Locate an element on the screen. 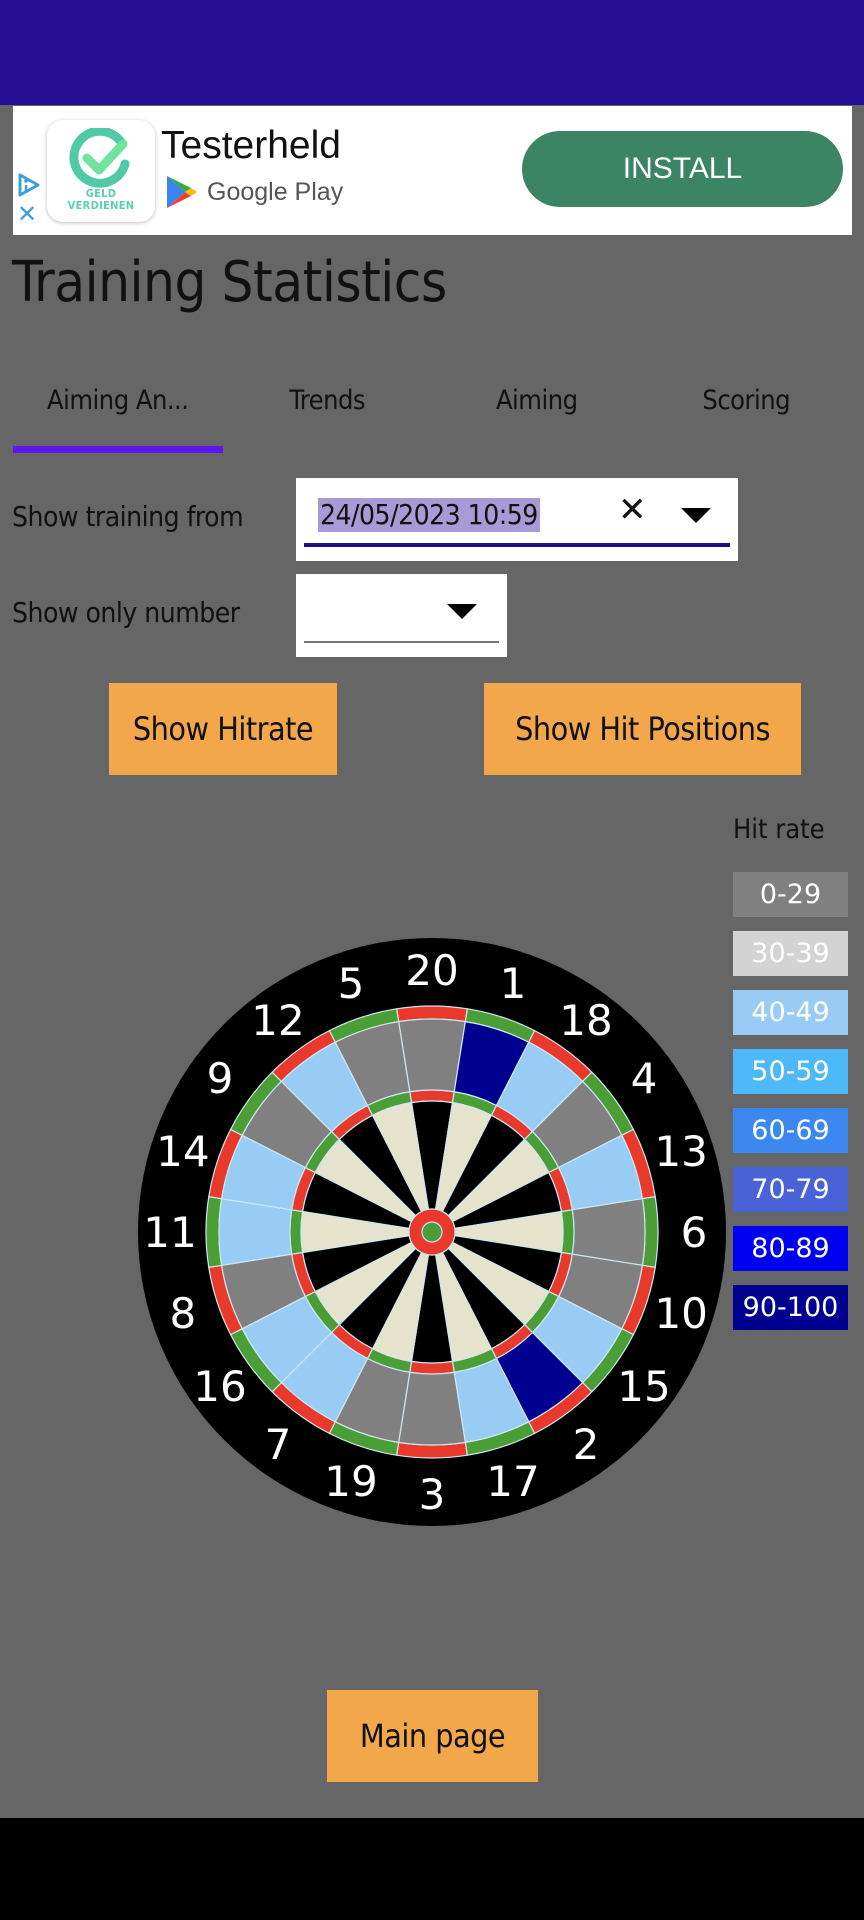  board-number-18: 18 is located at coordinates (585, 1020).